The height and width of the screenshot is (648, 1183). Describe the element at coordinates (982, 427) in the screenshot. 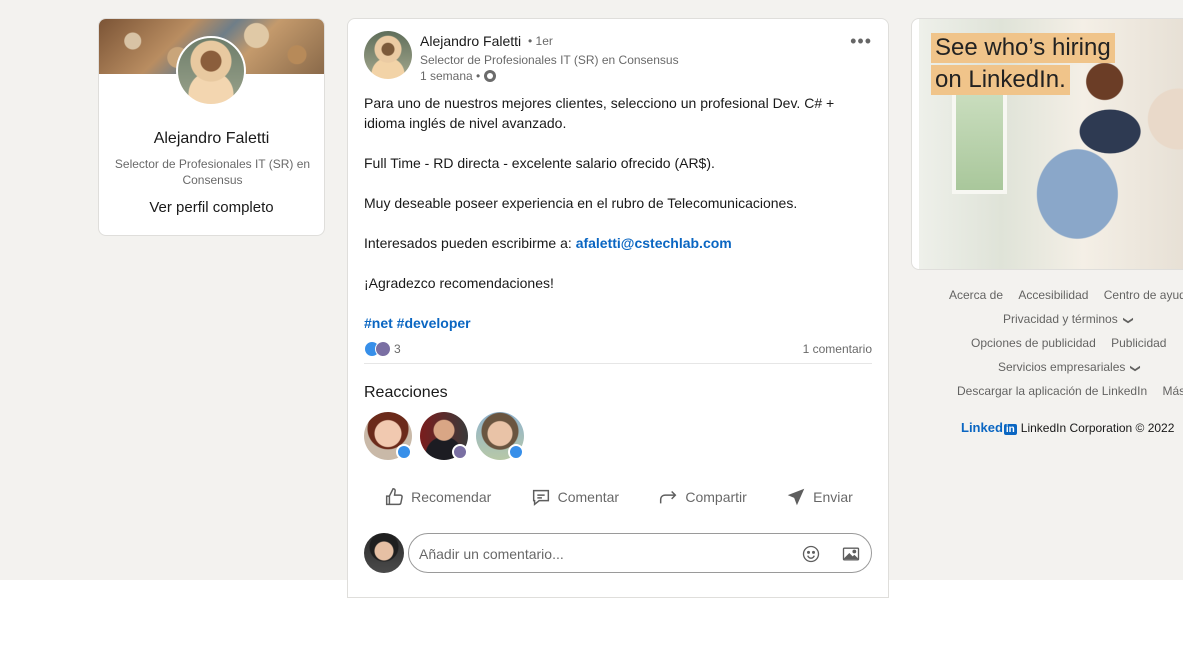

I see `logo-text: Linked` at that location.